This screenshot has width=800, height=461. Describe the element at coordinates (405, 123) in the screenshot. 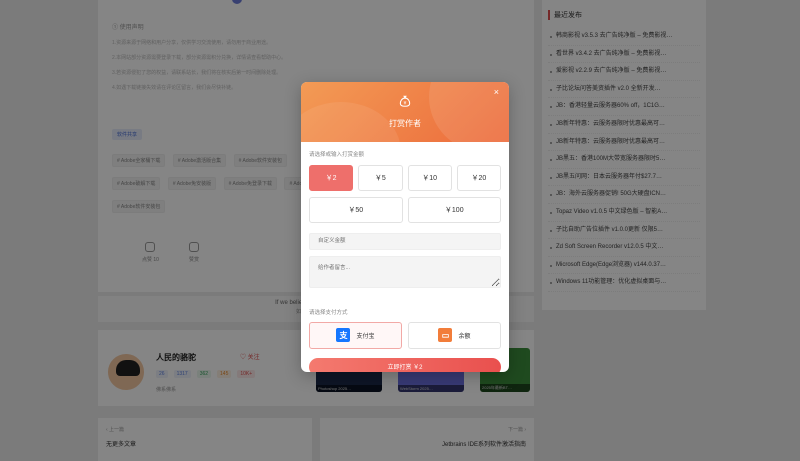

I see `modal-title: 打赏作者` at that location.